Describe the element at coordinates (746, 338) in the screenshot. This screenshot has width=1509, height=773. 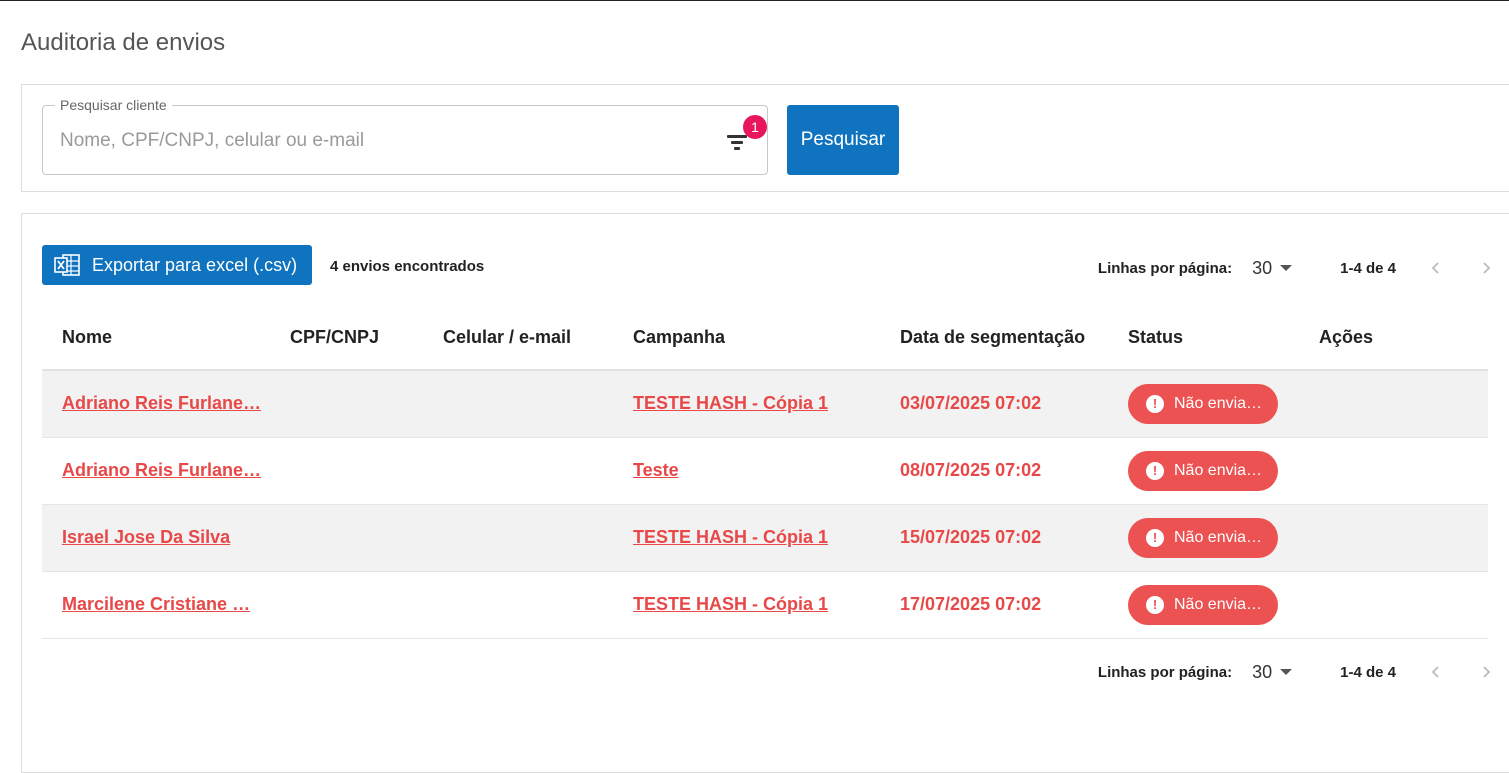
I see `column-header-campanha: Campanha` at that location.